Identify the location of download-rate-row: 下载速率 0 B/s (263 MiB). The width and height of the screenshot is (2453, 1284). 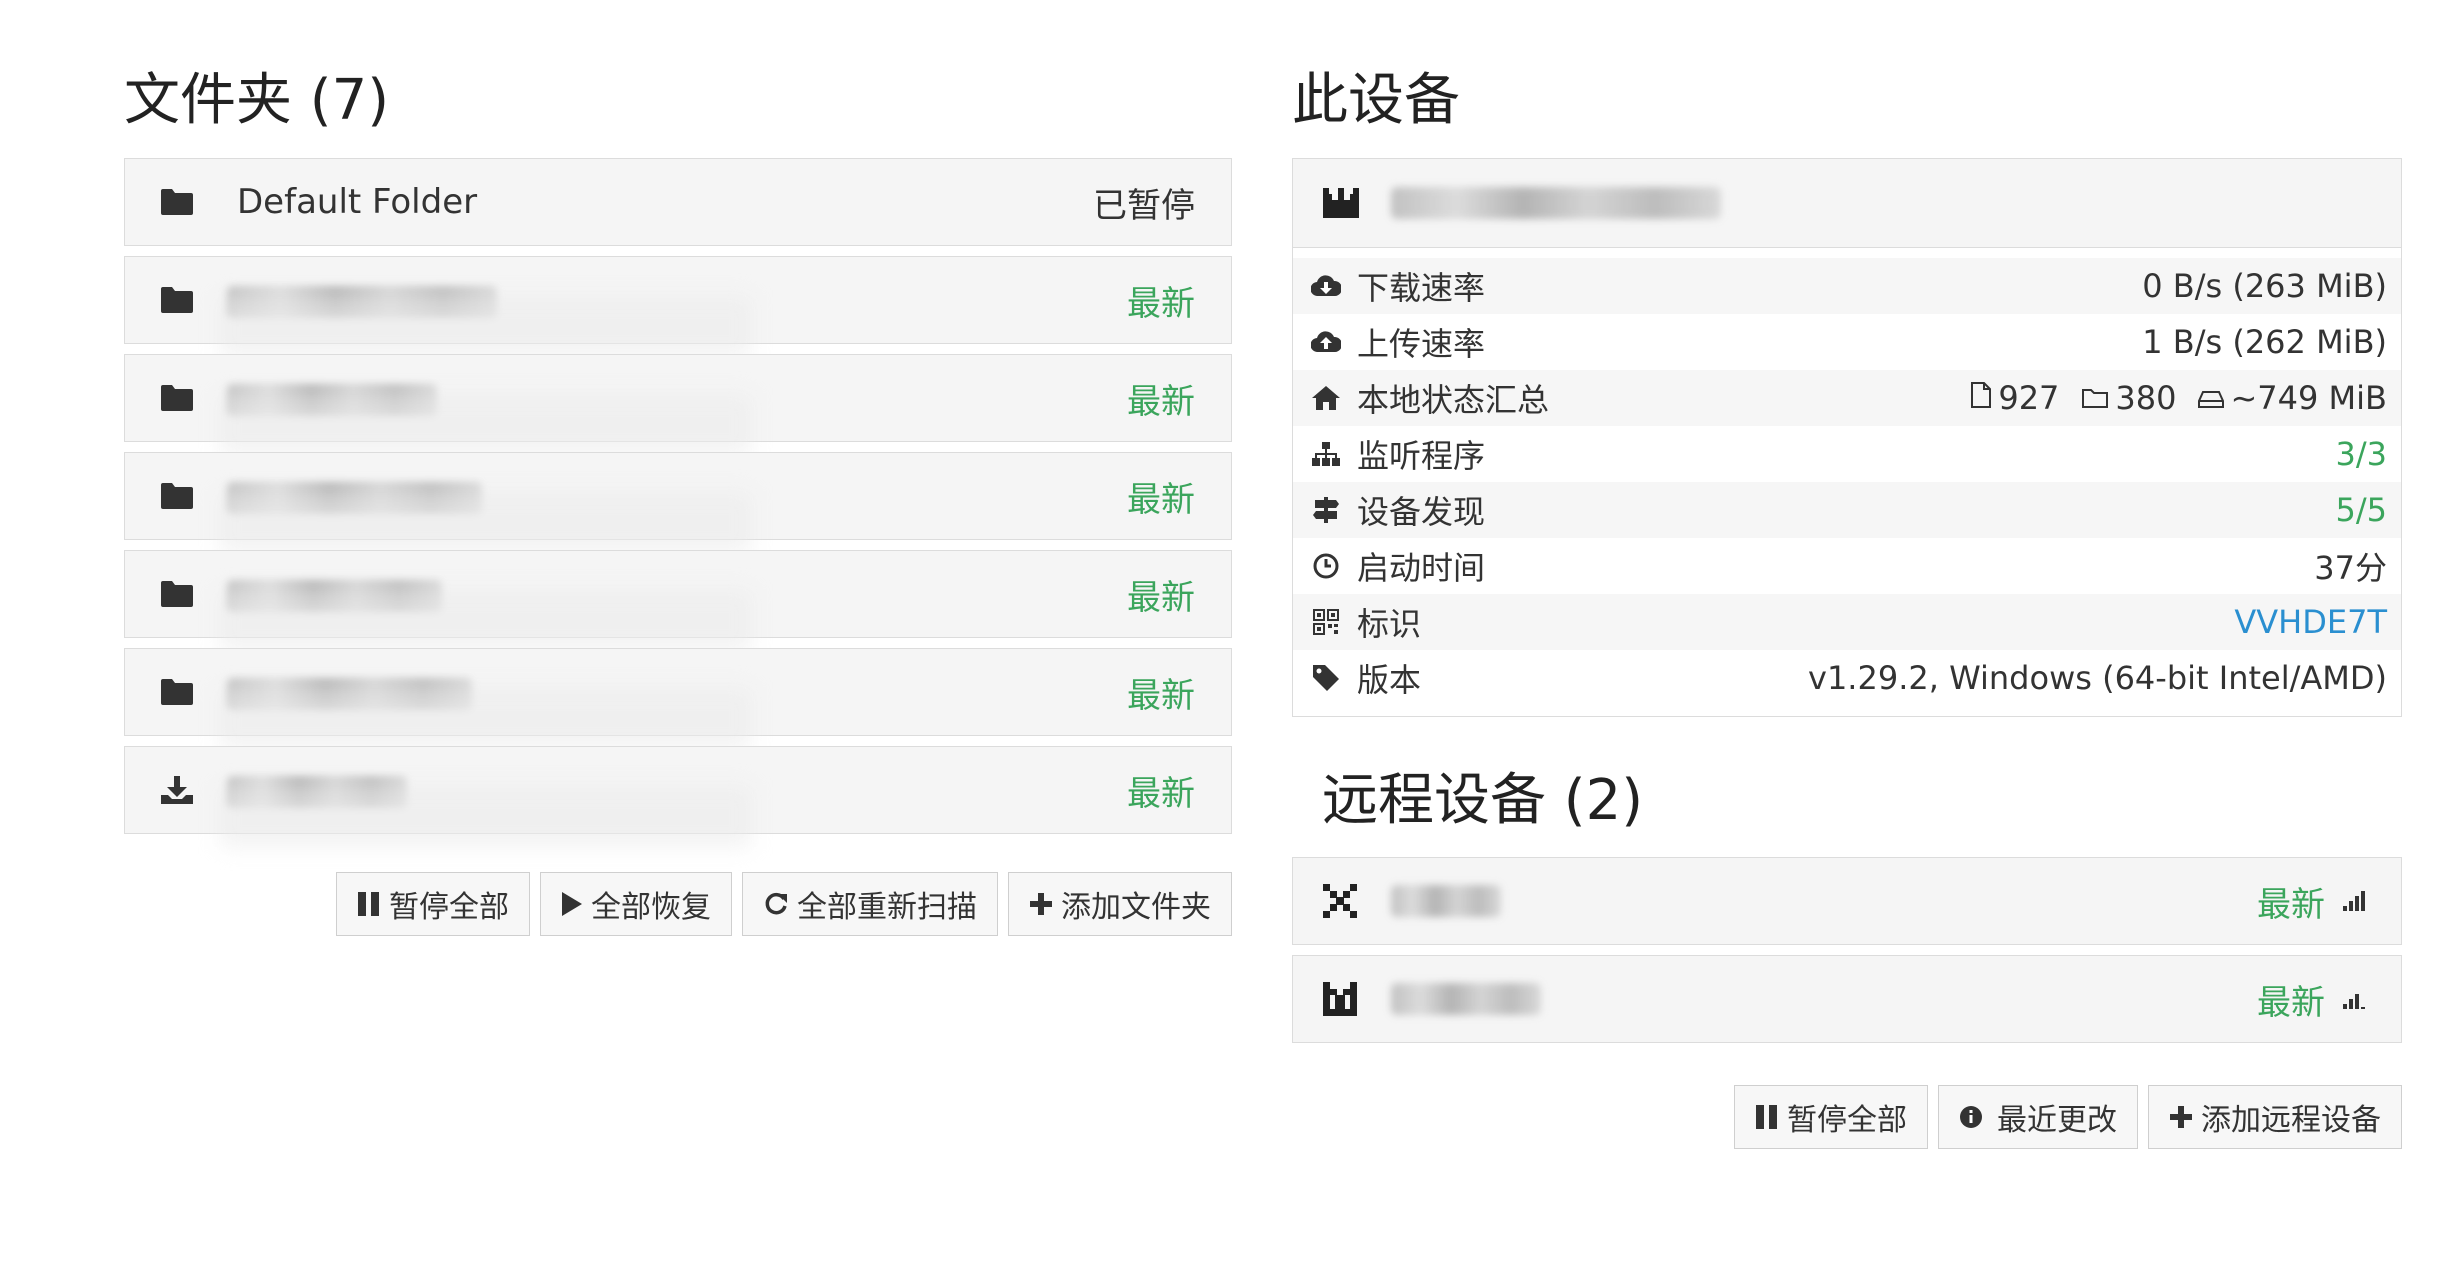
(1847, 286).